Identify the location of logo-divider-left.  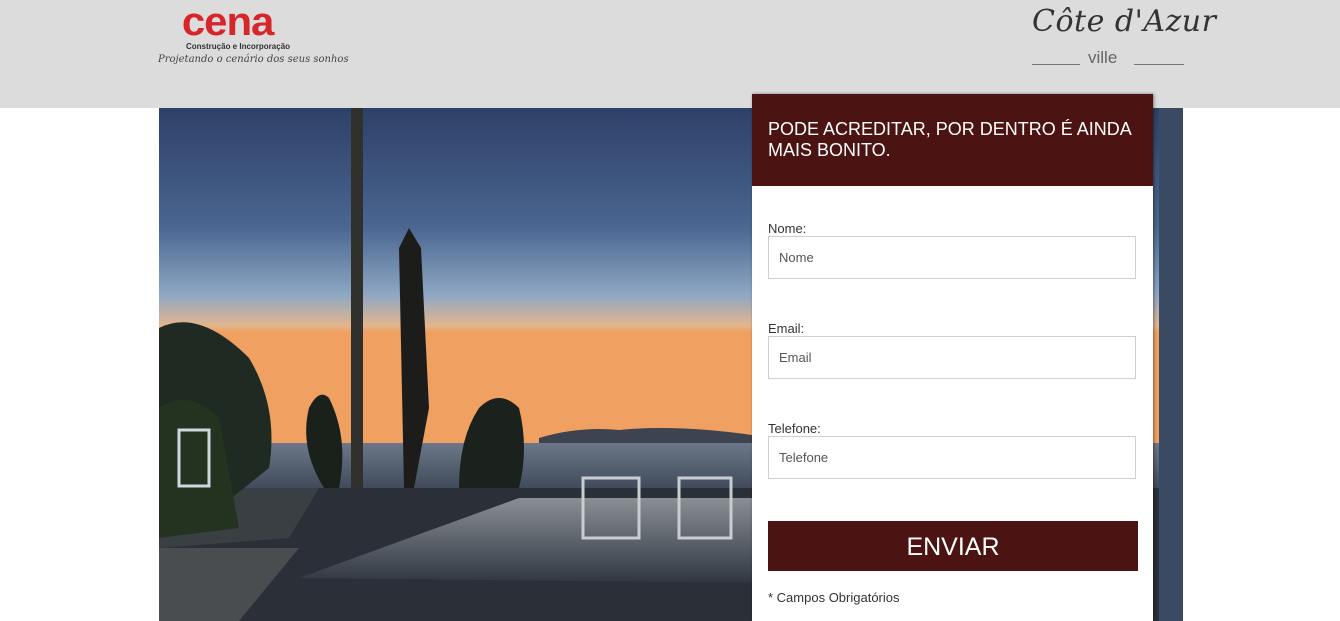
(1056, 64).